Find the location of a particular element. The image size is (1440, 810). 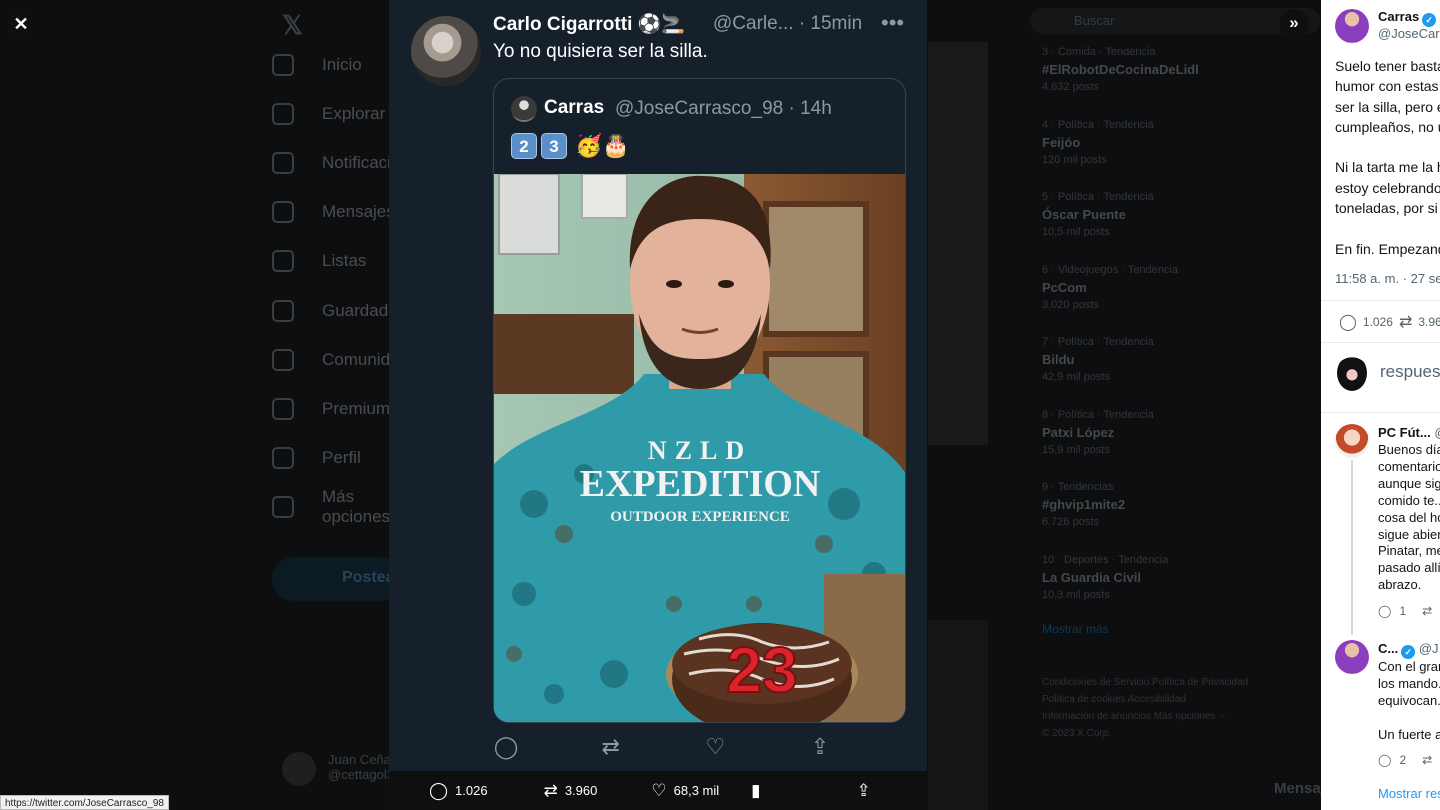

party-cake-emoji: 🥳🎂 is located at coordinates (602, 145).